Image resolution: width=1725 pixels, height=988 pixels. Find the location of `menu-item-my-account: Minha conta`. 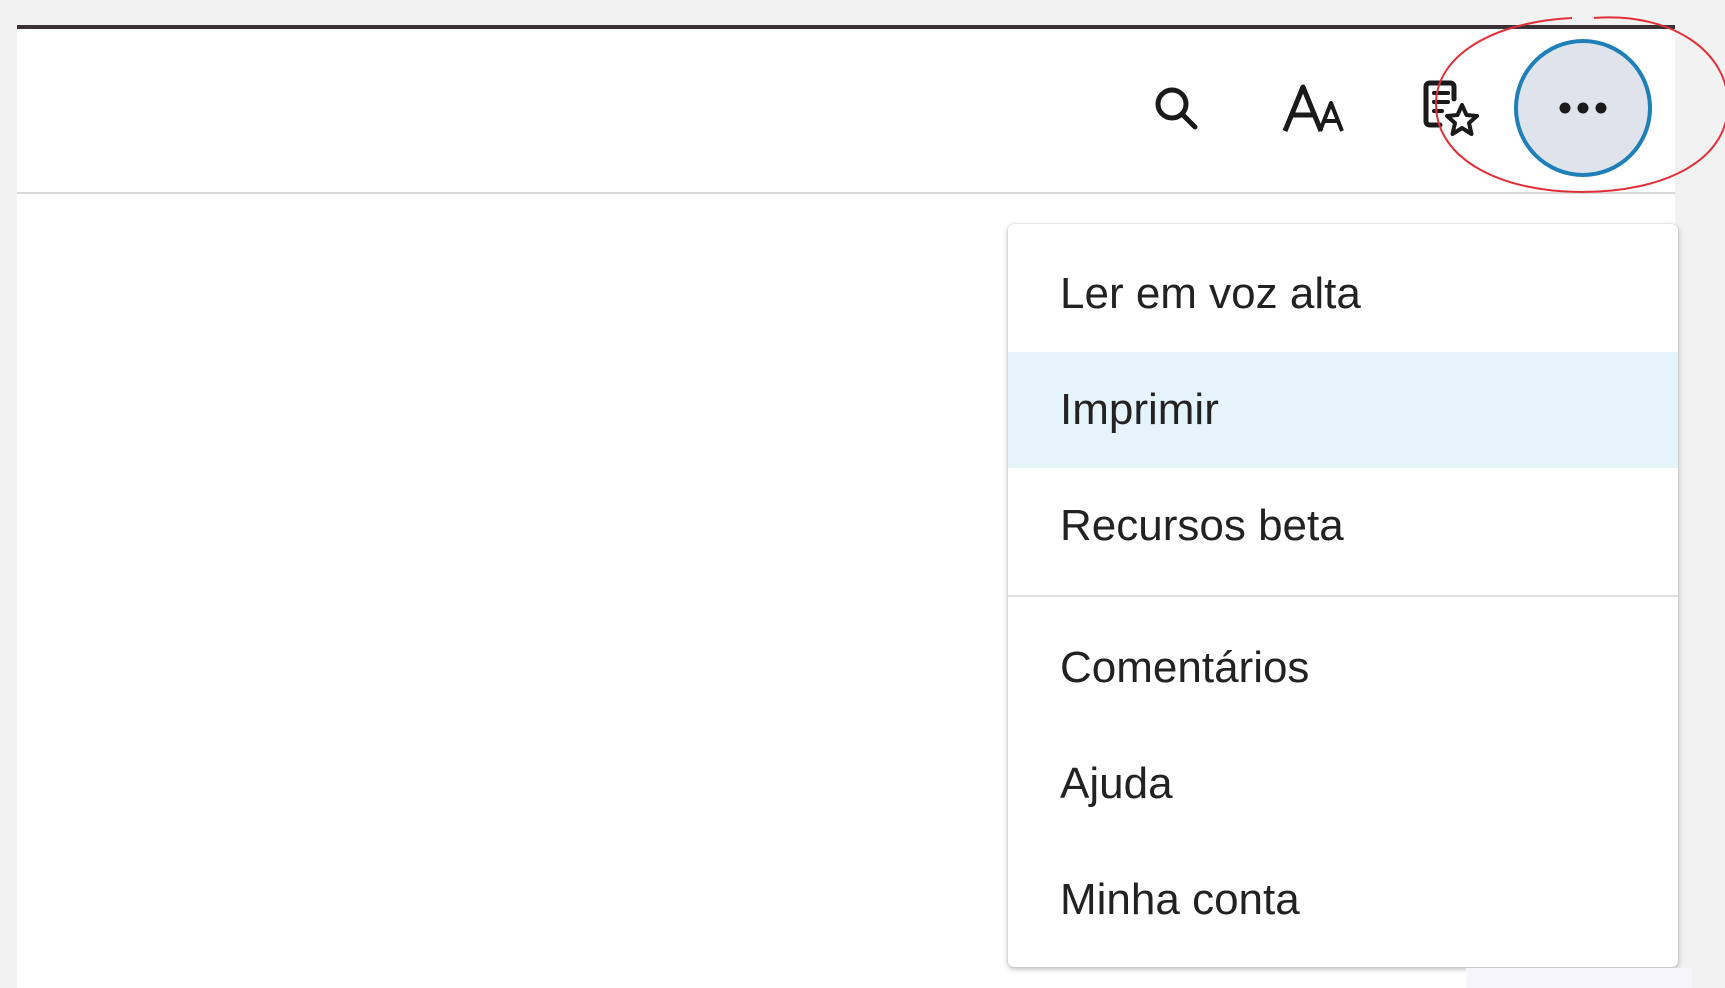

menu-item-my-account: Minha conta is located at coordinates (1343, 900).